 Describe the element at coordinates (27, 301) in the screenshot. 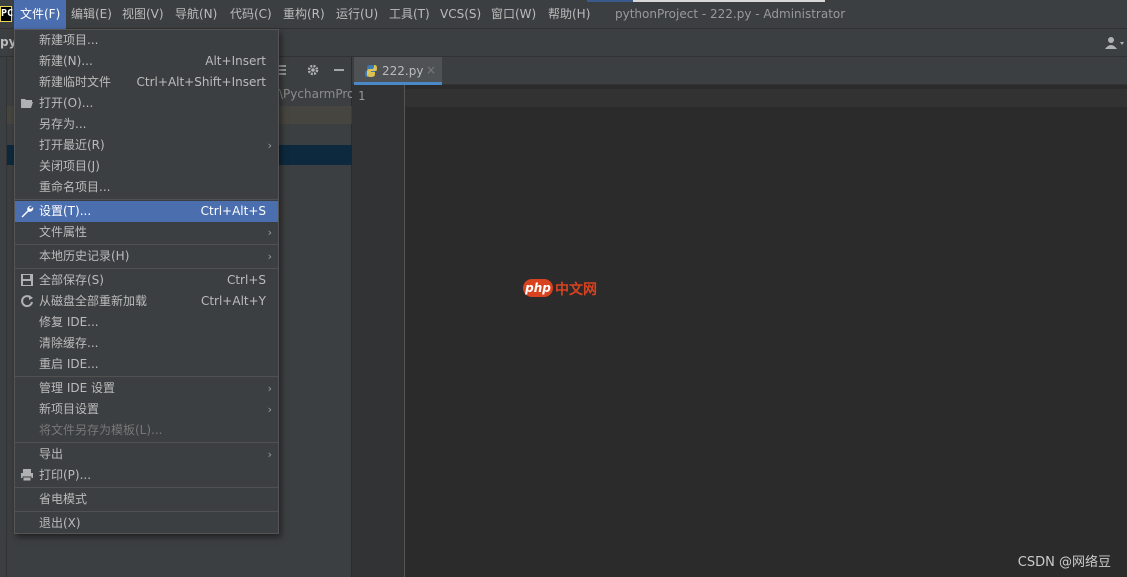

I see `reload-icon` at that location.